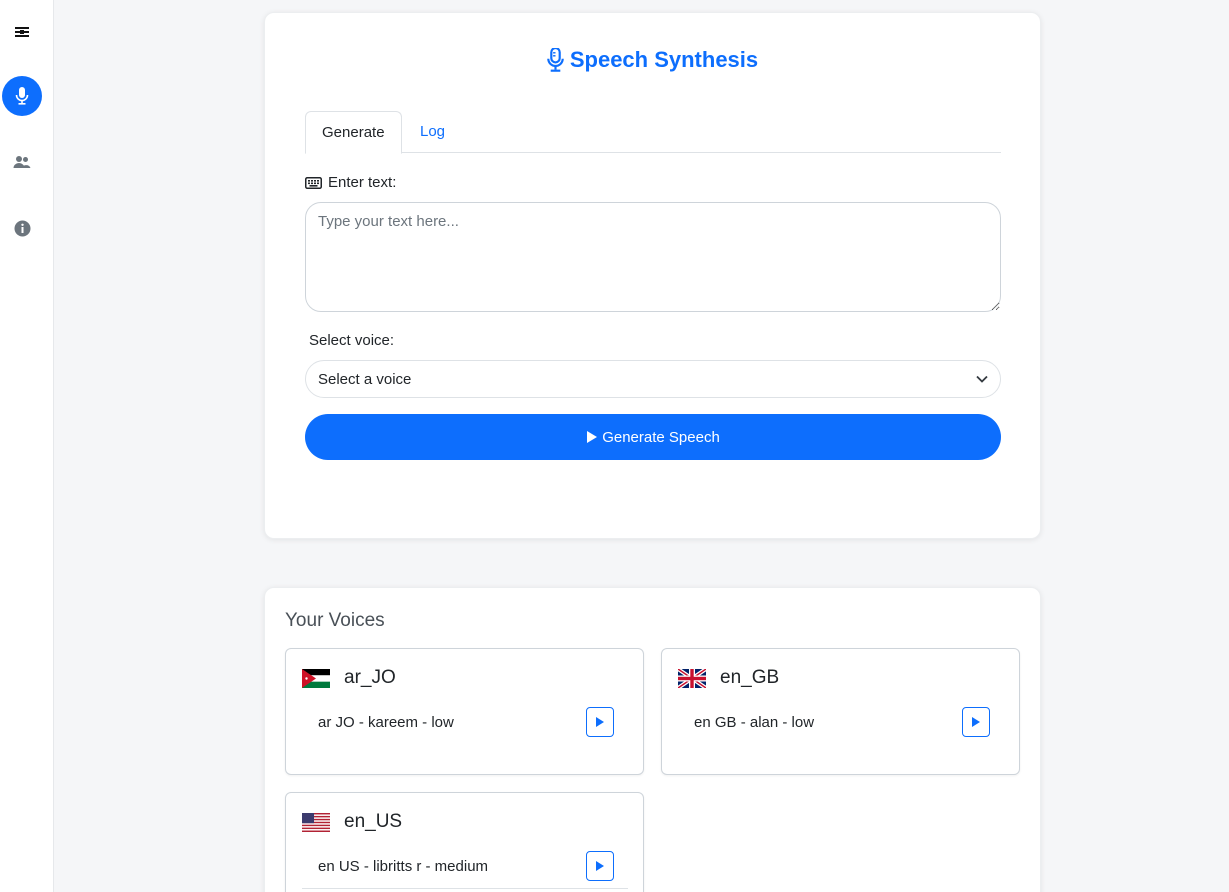 This screenshot has height=892, width=1229. Describe the element at coordinates (362, 182) in the screenshot. I see `text-input-label-text: Enter text:` at that location.